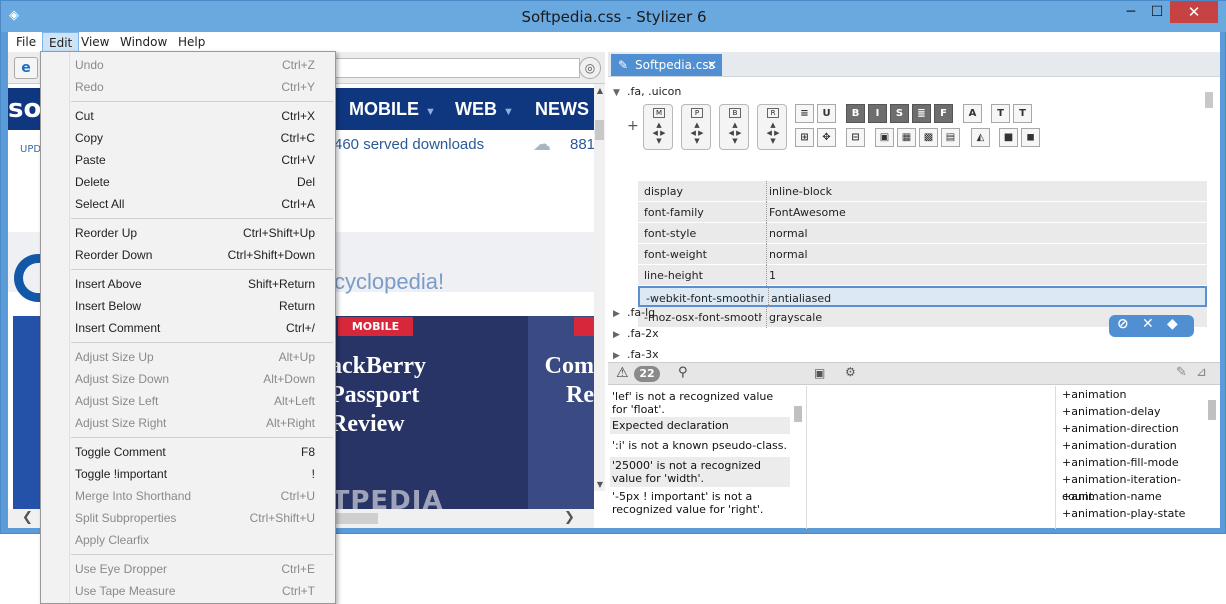  What do you see at coordinates (568, 381) in the screenshot?
I see `article-headline-2: Com Re` at bounding box center [568, 381].